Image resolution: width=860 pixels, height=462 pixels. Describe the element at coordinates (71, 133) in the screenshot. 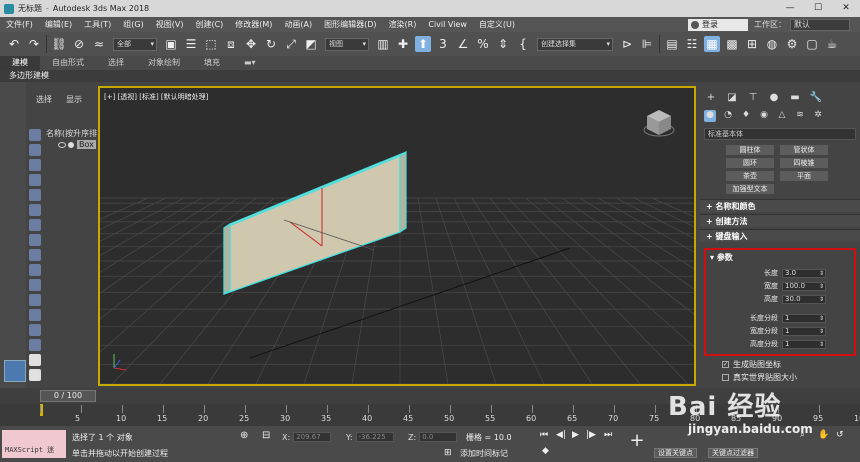

I see `name-column-header: 名称(按升序排` at that location.